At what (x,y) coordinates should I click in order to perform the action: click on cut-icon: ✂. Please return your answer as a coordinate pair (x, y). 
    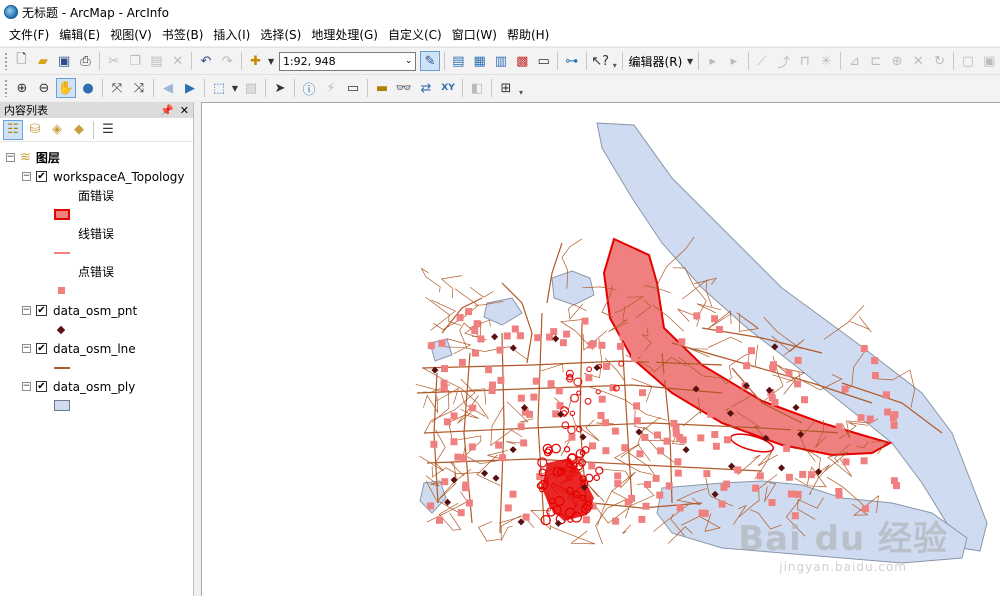
    Looking at the image, I should click on (113, 61).